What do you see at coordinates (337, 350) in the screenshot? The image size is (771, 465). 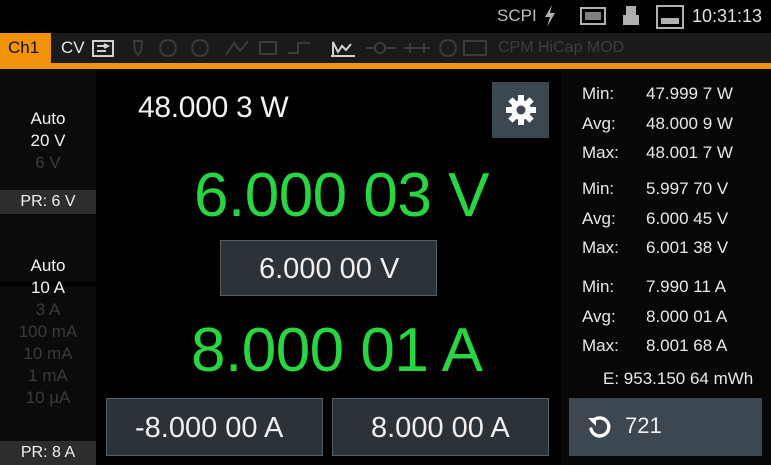 I see `current-measurement: 8.000 01 A` at bounding box center [337, 350].